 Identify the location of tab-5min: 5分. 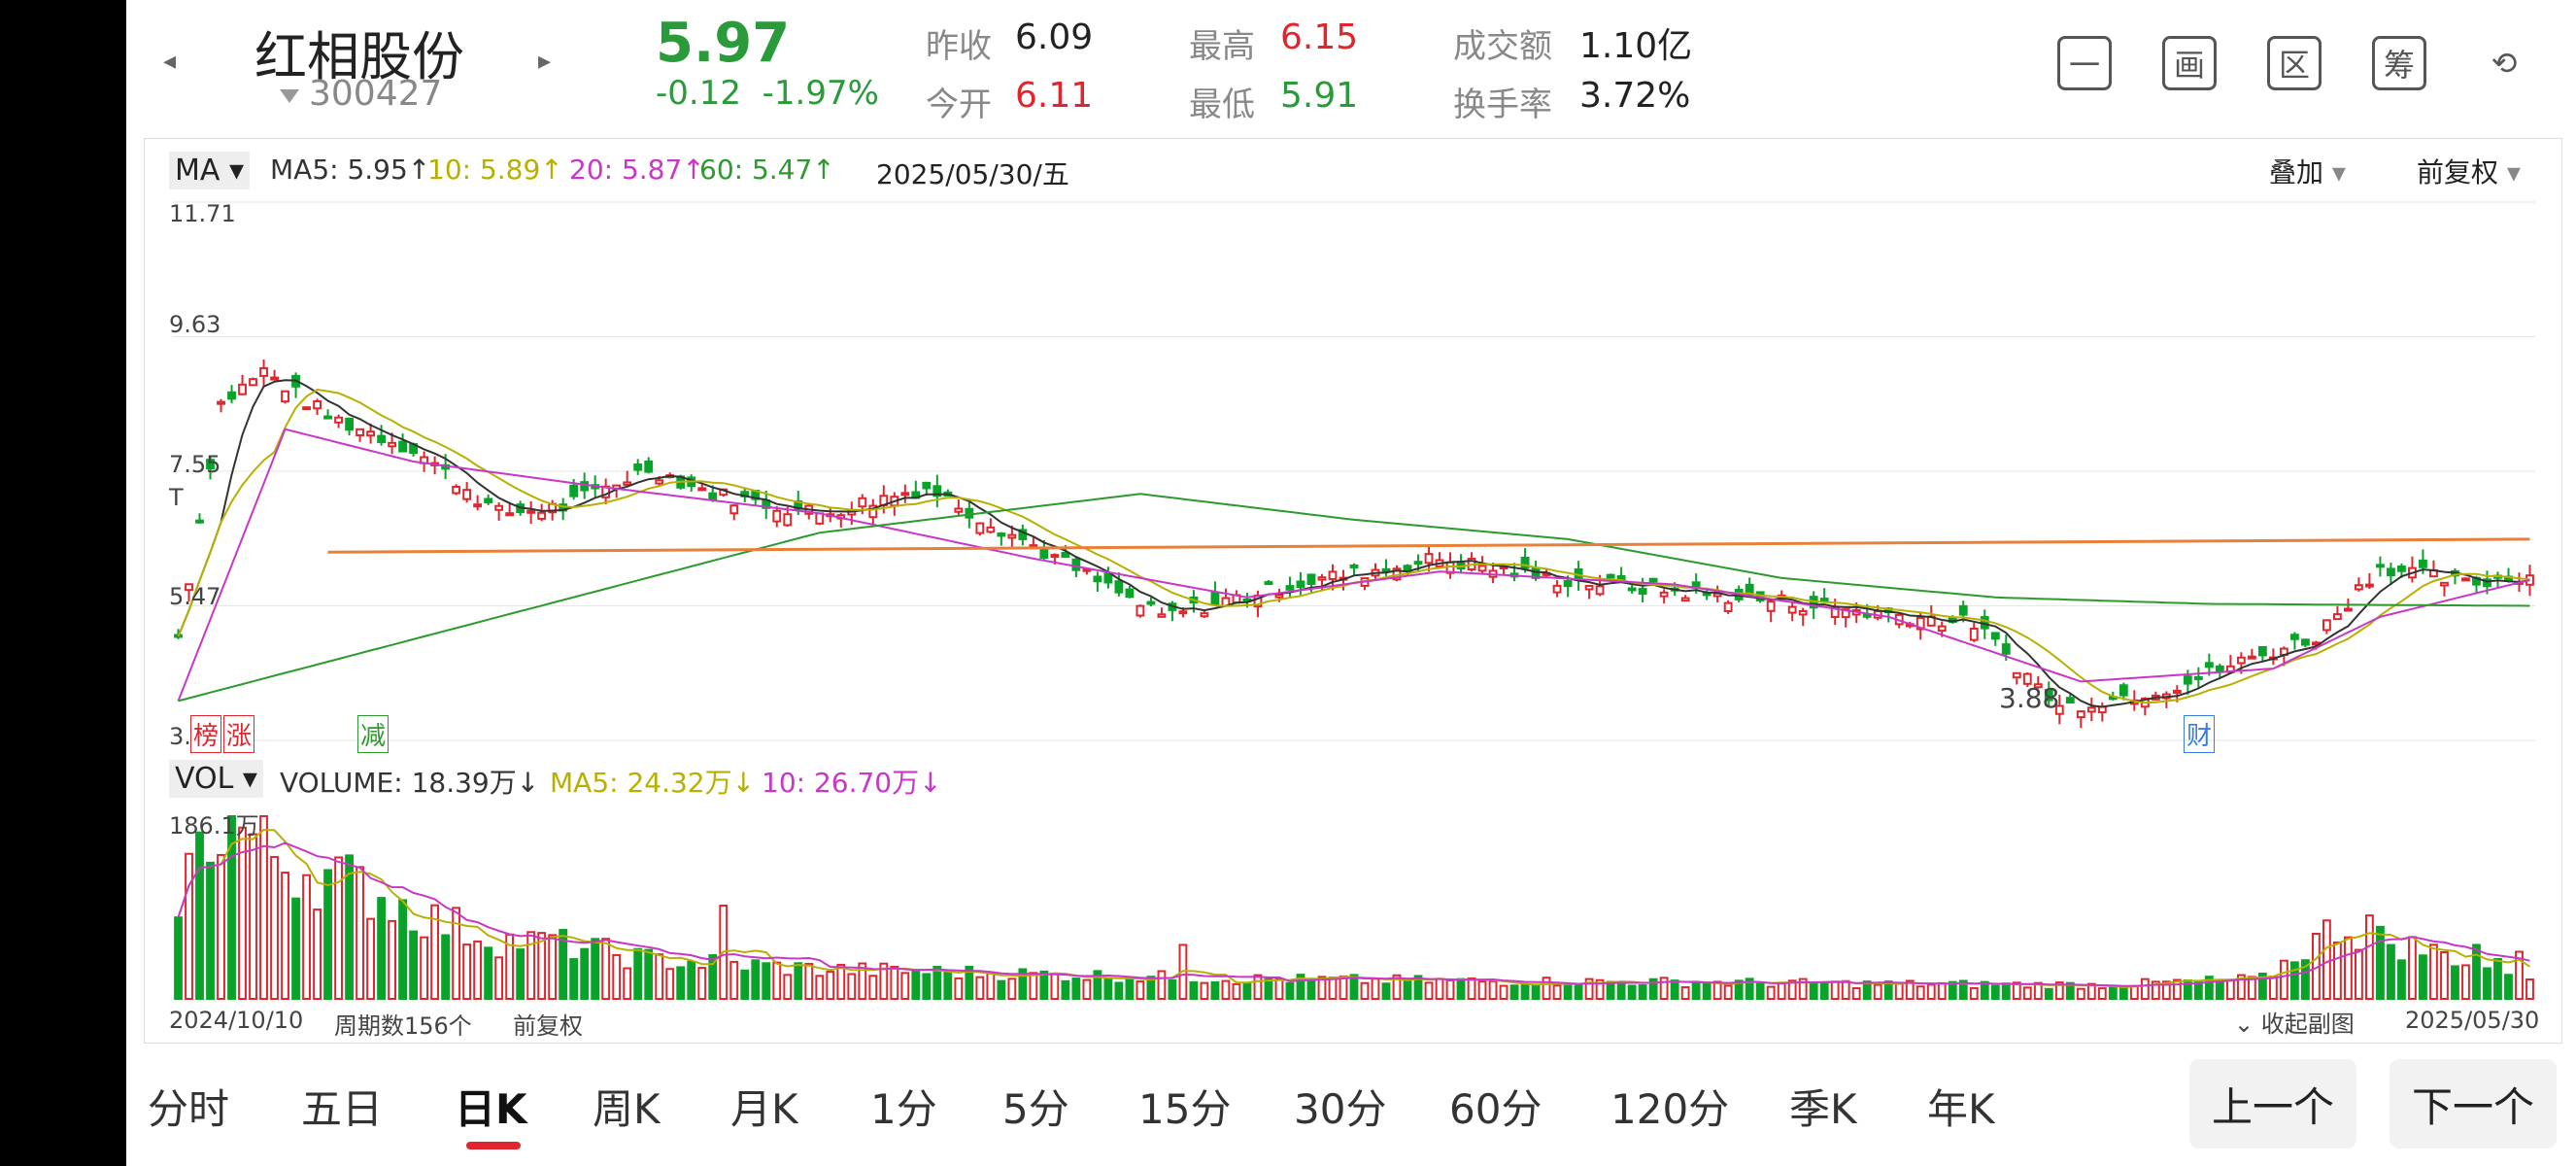
(1035, 1106).